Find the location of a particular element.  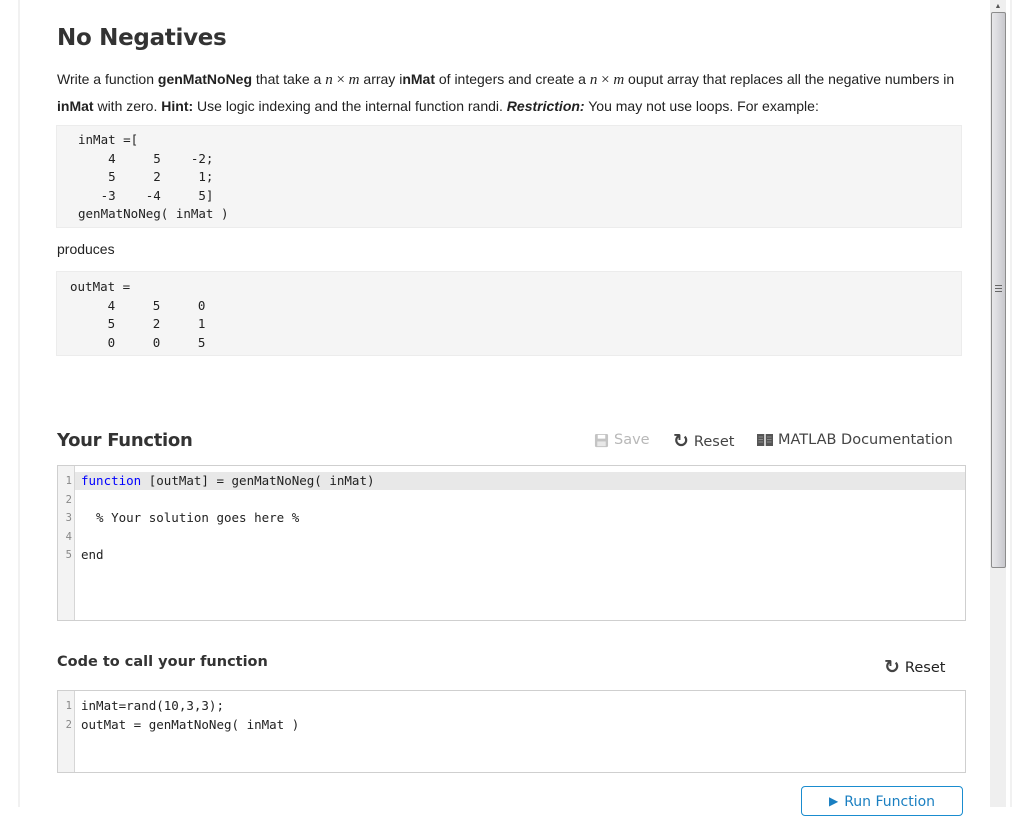

desc-text: with zero. is located at coordinates (127, 106).